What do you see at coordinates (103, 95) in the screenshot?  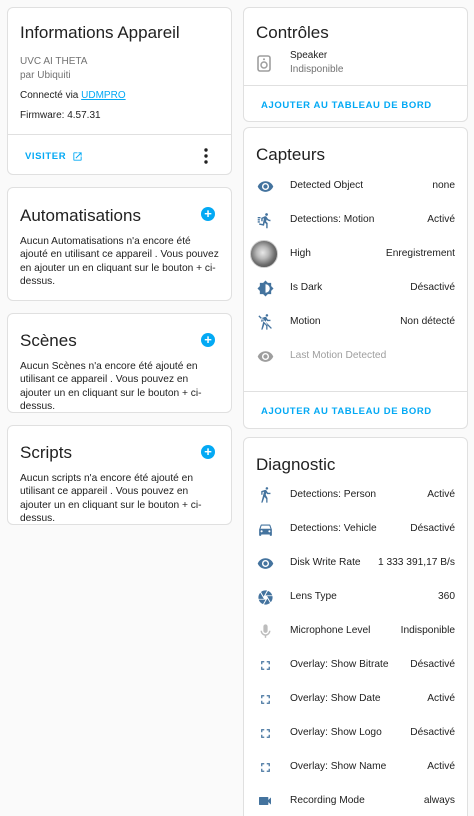 I see `udmpro-link: UDMPRO` at bounding box center [103, 95].